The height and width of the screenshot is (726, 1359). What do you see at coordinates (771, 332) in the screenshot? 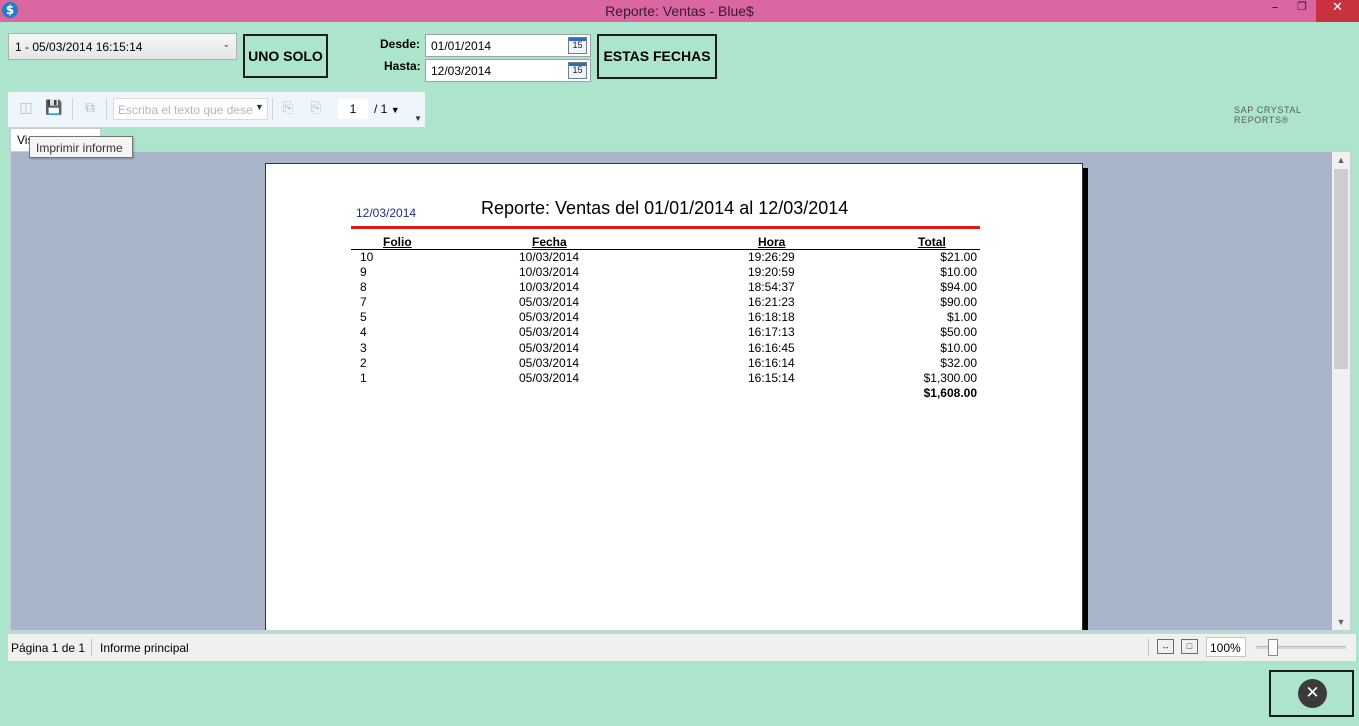
I see `cell-hora: 16:17:13` at bounding box center [771, 332].